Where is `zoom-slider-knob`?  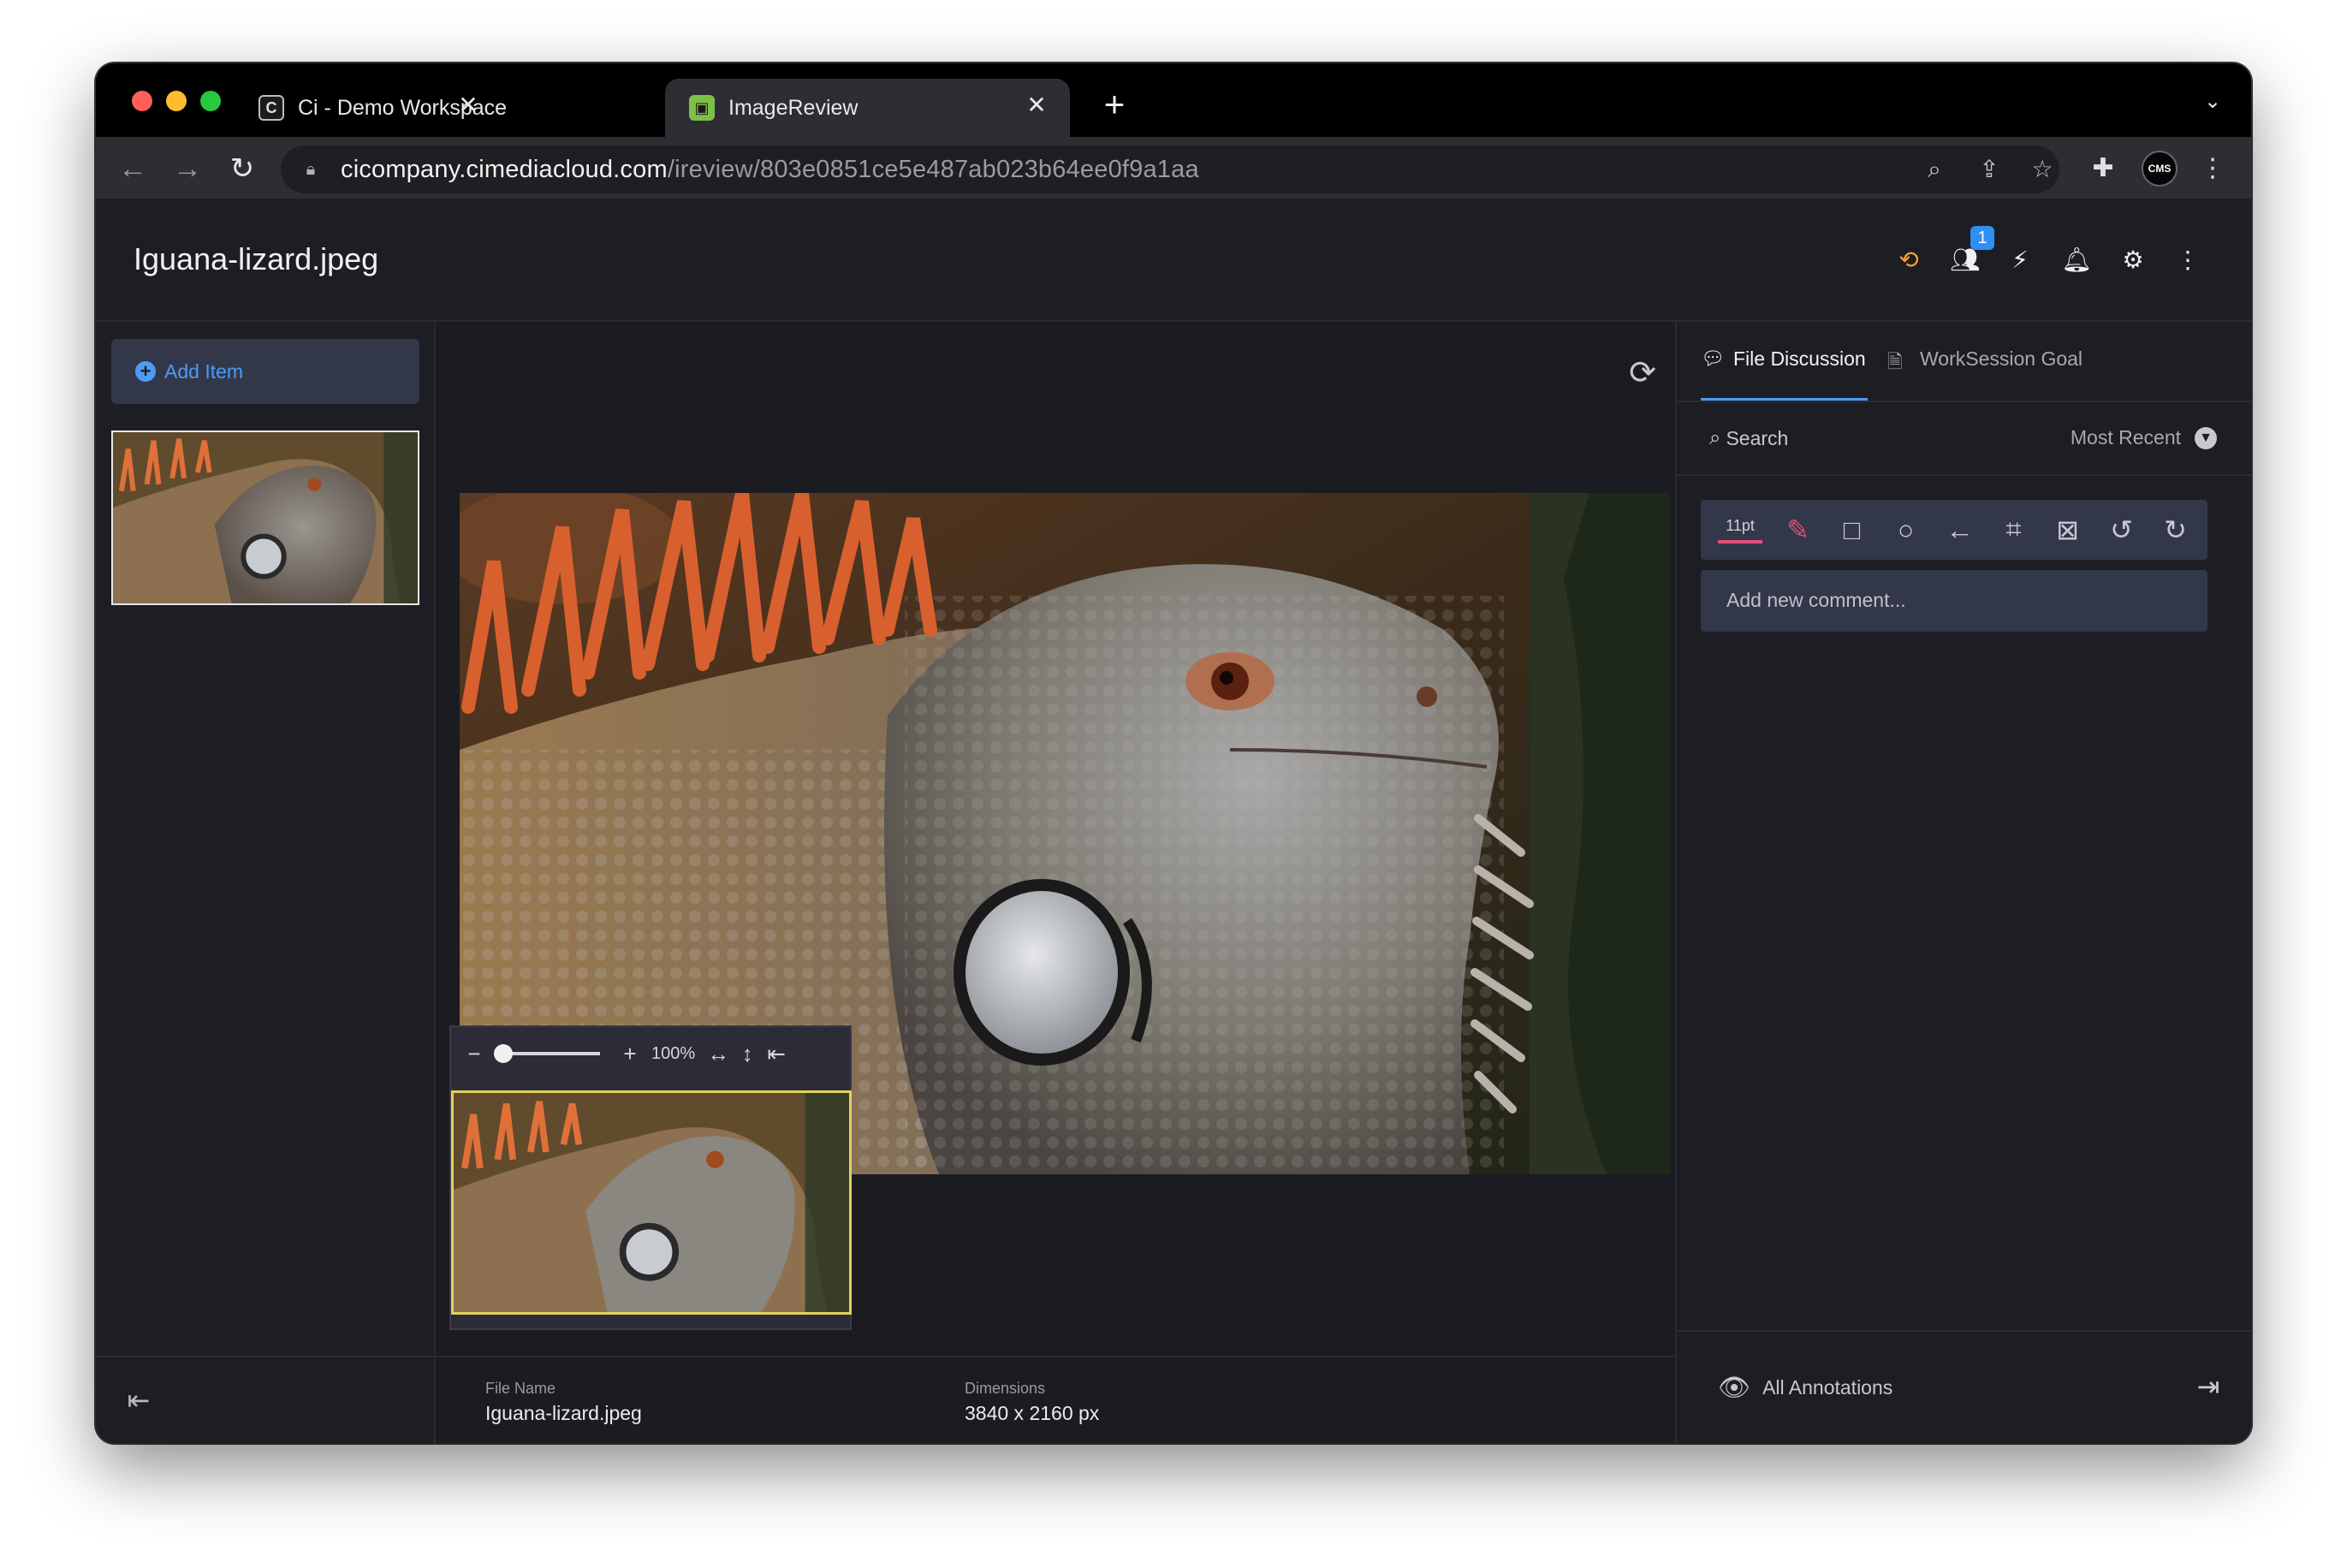 zoom-slider-knob is located at coordinates (503, 1053).